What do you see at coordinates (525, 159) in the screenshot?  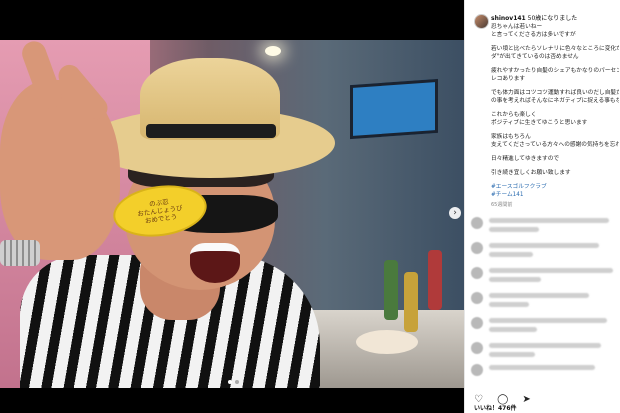 I see `caption-line: 日々精進してゆきますので` at bounding box center [525, 159].